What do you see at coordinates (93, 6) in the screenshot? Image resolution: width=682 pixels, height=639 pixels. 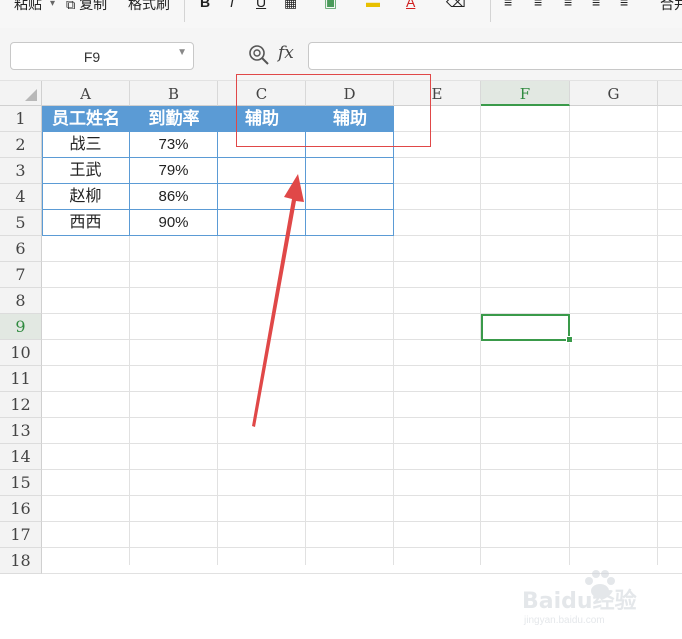 I see `copy-label: 复制` at bounding box center [93, 6].